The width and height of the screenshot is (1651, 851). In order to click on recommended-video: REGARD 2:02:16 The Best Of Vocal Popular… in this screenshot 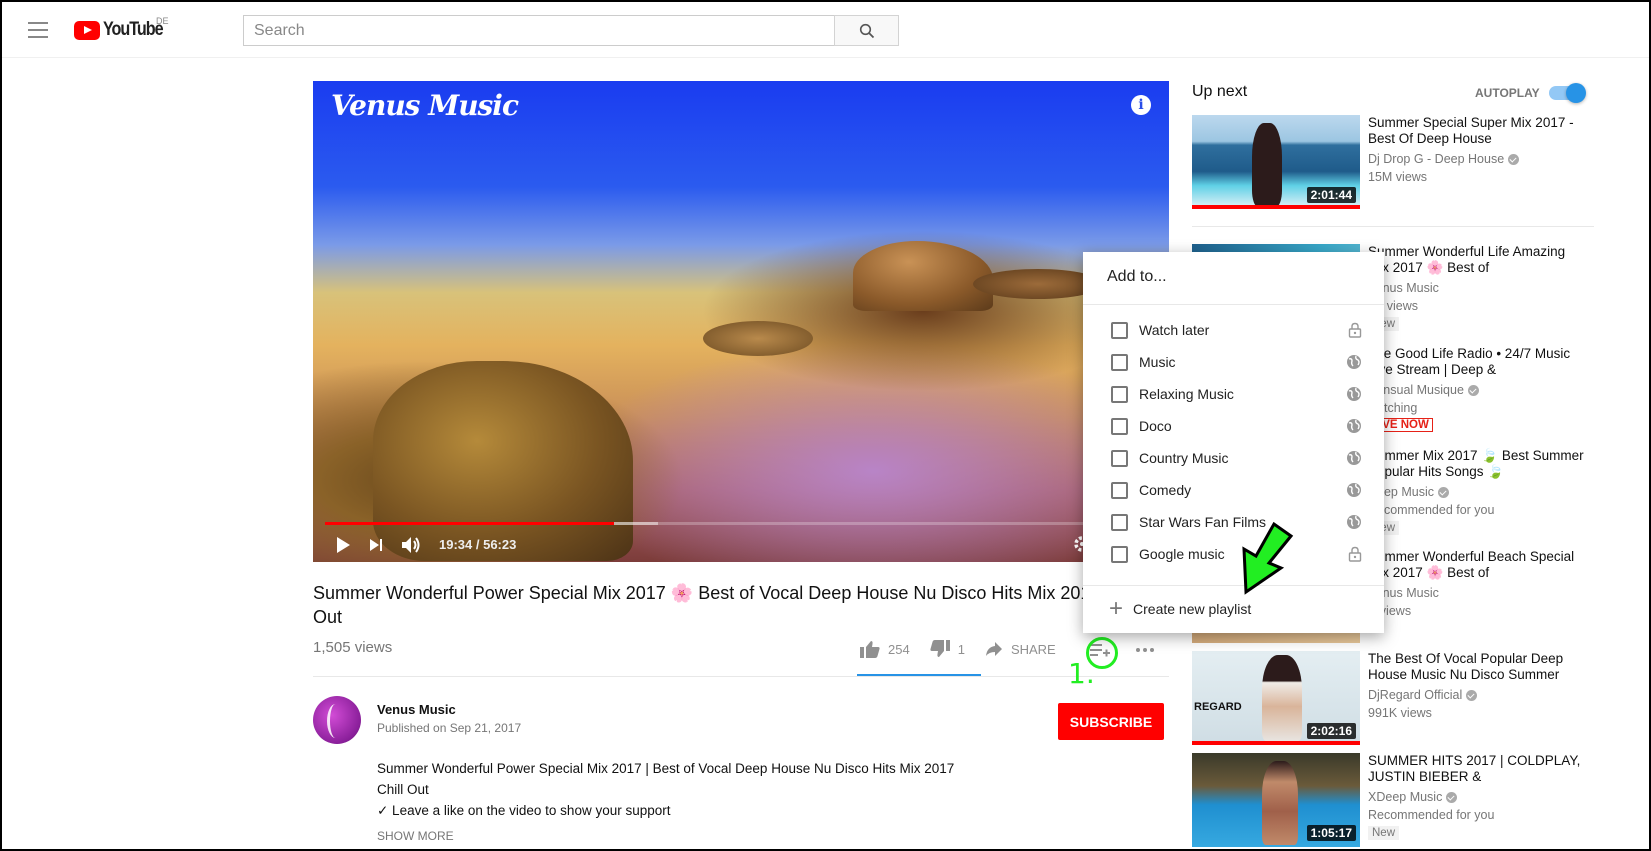, I will do `click(1402, 699)`.